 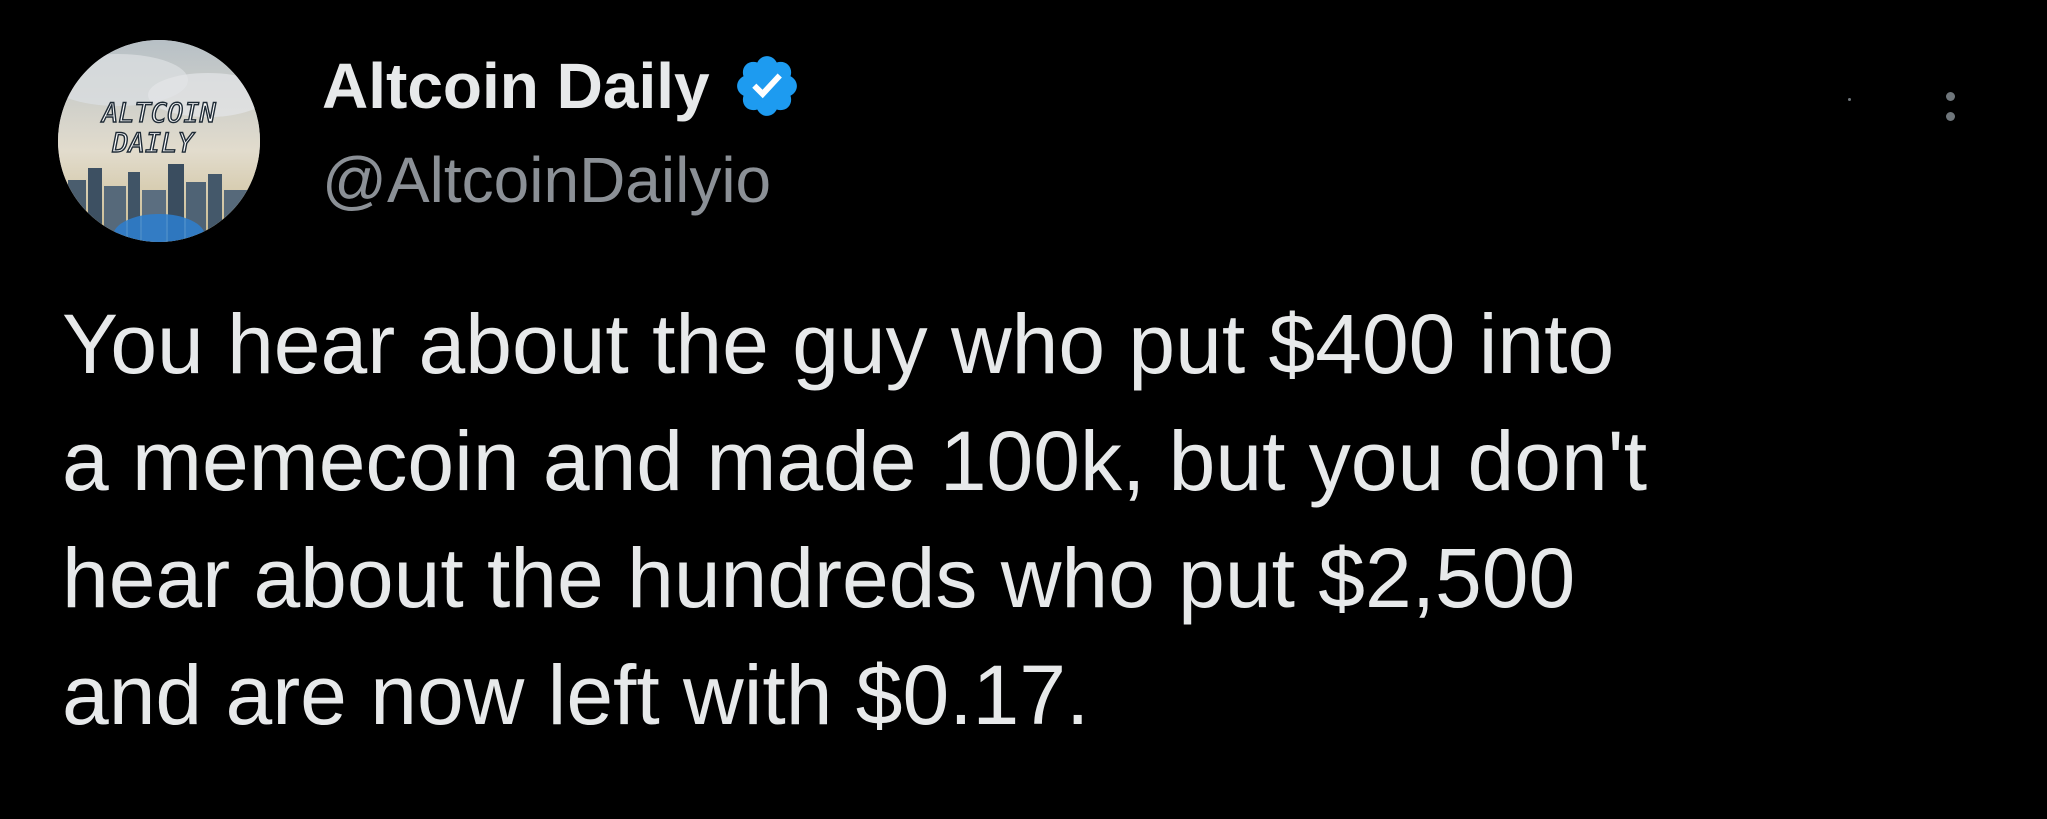 What do you see at coordinates (153, 143) in the screenshot?
I see `avatar-logo-line2: DAILY` at bounding box center [153, 143].